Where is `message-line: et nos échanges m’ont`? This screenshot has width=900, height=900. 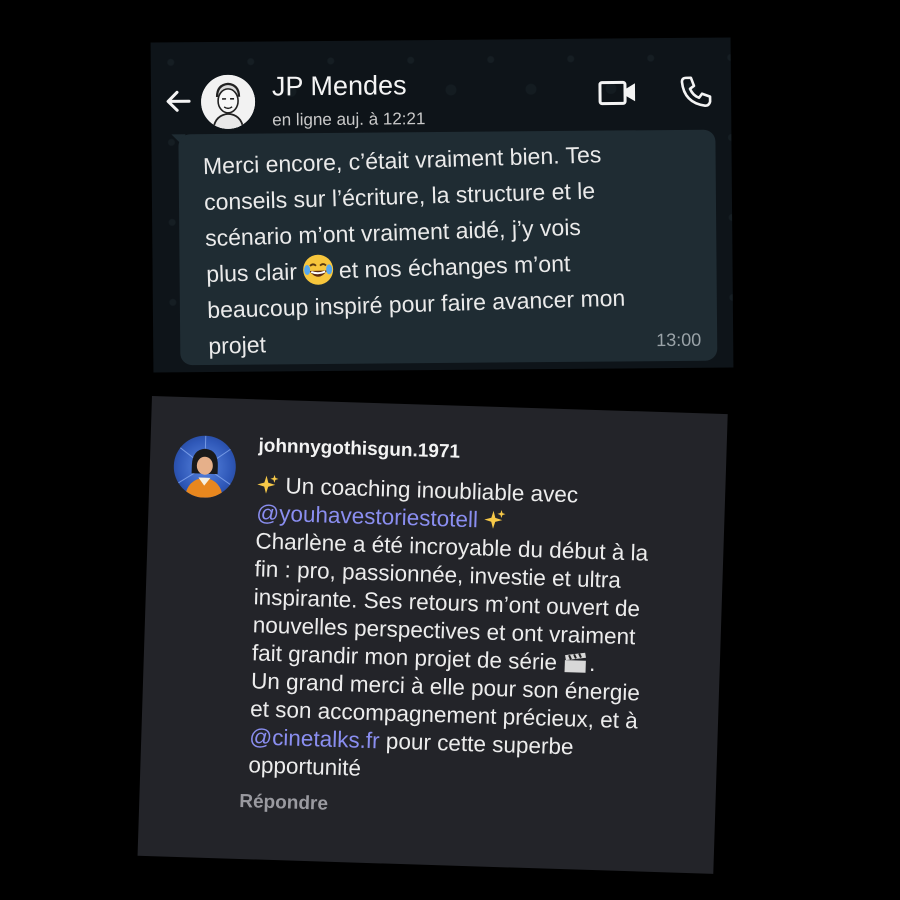 message-line: et nos échanges m’ont is located at coordinates (454, 267).